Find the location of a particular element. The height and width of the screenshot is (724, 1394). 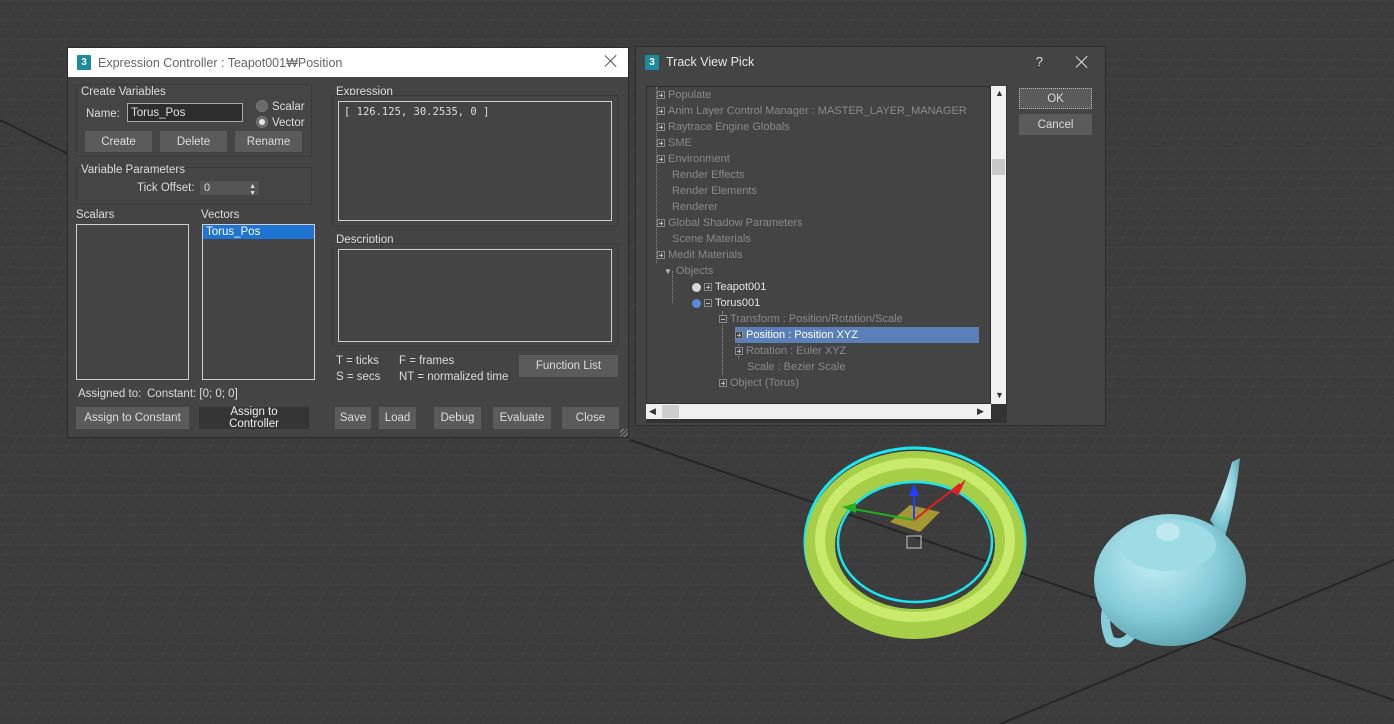

help-icon: ? is located at coordinates (1039, 61).